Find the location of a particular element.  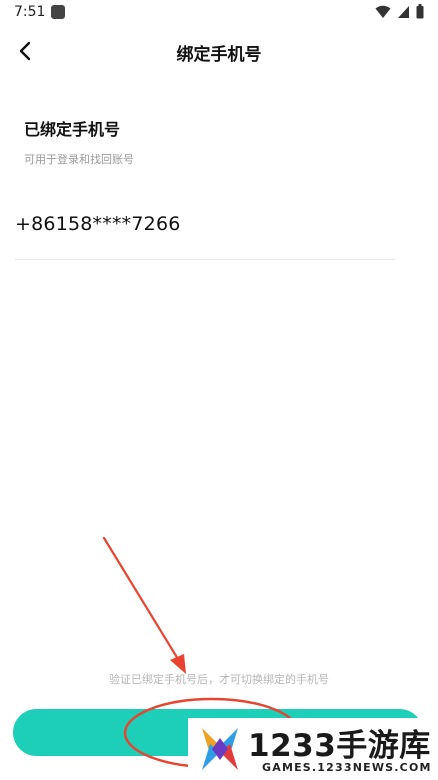

bound-phone-title: 已绑定手机号 is located at coordinates (72, 129).